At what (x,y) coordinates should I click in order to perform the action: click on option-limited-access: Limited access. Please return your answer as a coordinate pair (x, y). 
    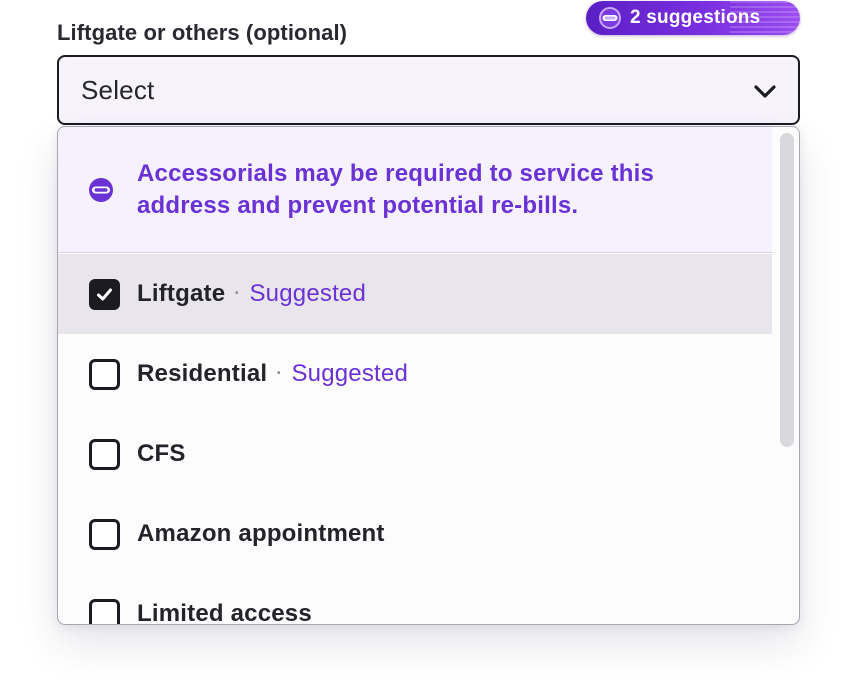
    Looking at the image, I should click on (415, 599).